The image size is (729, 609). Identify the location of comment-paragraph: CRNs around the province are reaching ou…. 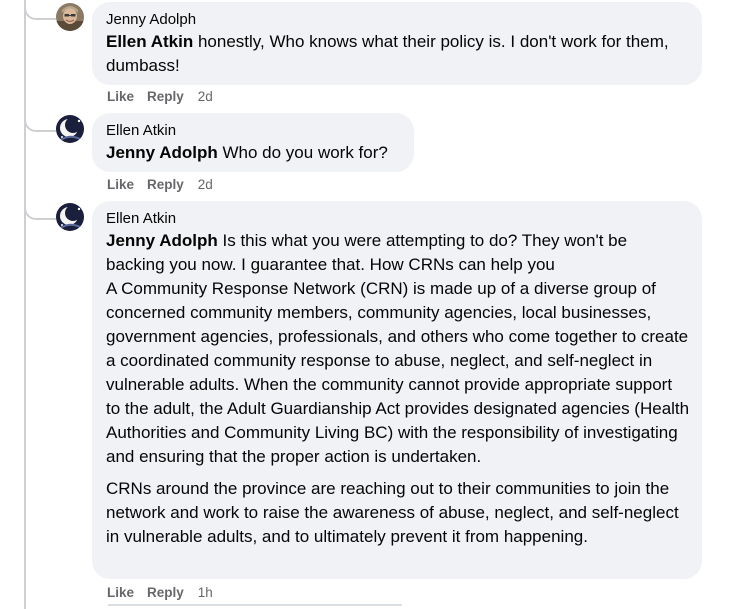
(392, 512).